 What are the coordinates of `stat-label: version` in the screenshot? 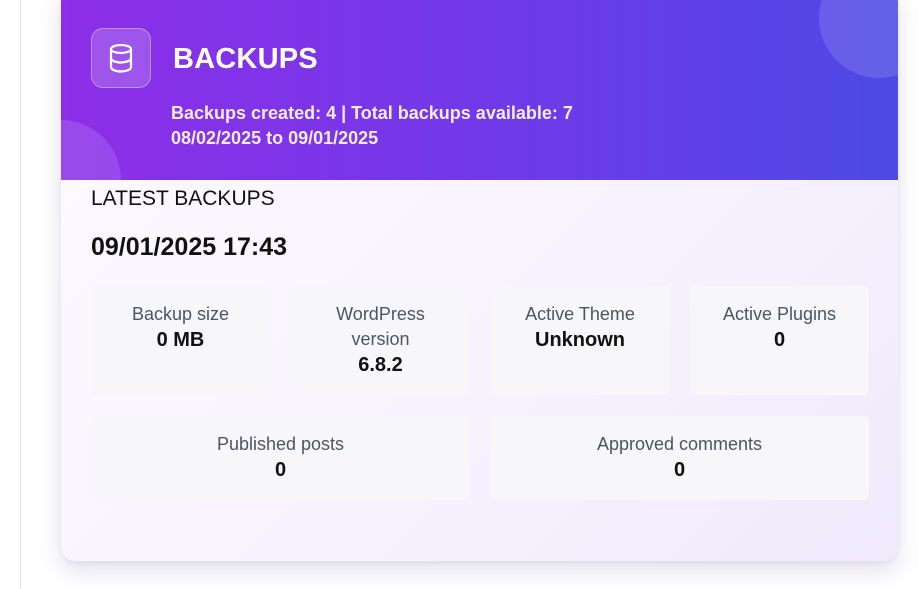 It's located at (380, 339).